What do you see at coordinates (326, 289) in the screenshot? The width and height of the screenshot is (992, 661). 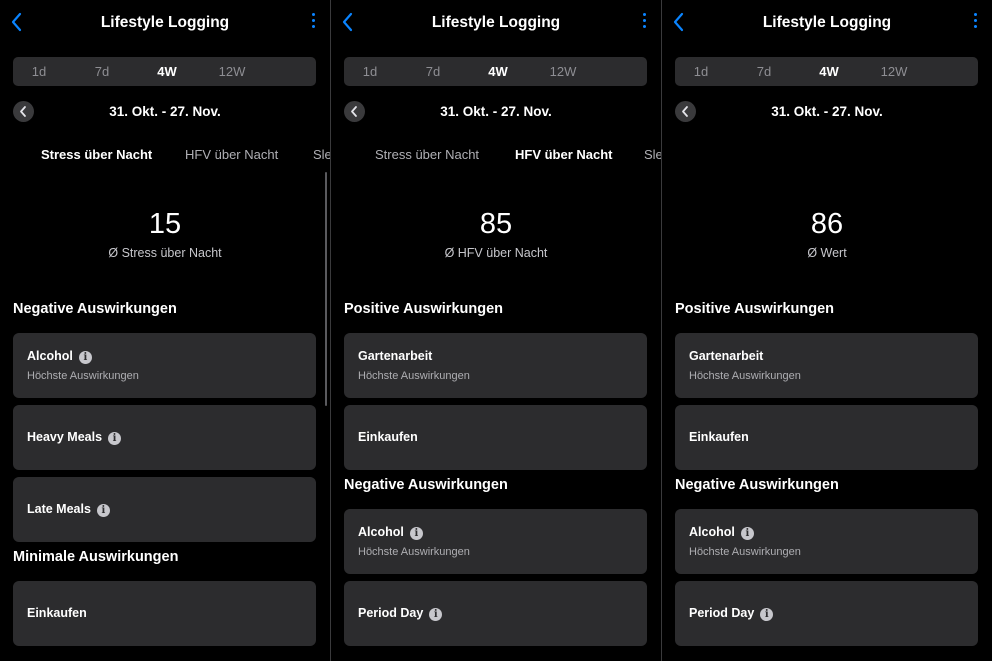 I see `scrollbar` at bounding box center [326, 289].